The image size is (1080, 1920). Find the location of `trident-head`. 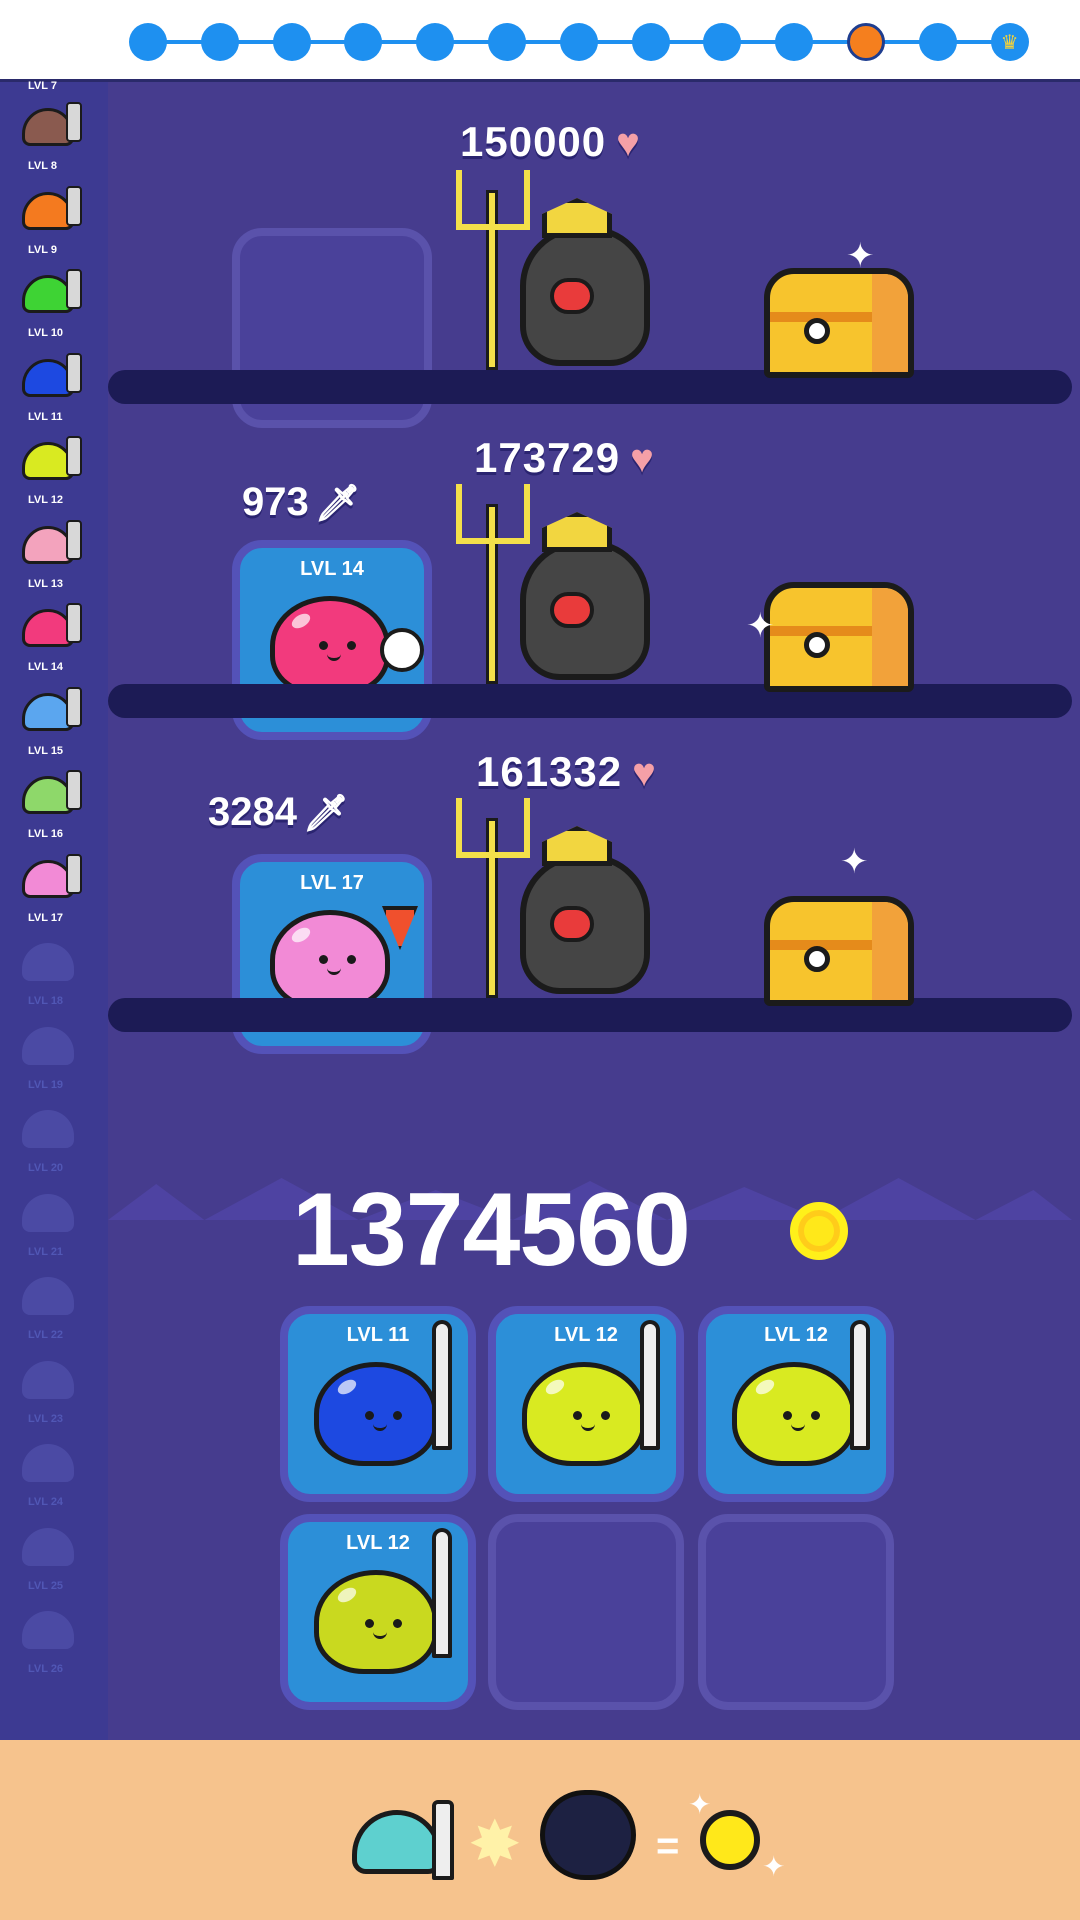

trident-head is located at coordinates (493, 828).